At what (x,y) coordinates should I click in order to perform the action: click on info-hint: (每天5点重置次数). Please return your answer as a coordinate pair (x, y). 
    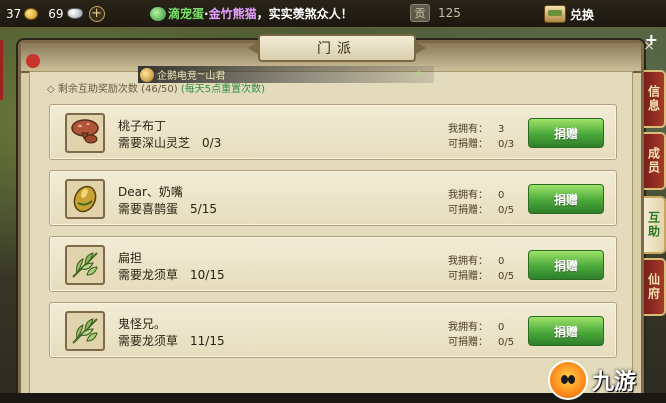
    Looking at the image, I should click on (223, 89).